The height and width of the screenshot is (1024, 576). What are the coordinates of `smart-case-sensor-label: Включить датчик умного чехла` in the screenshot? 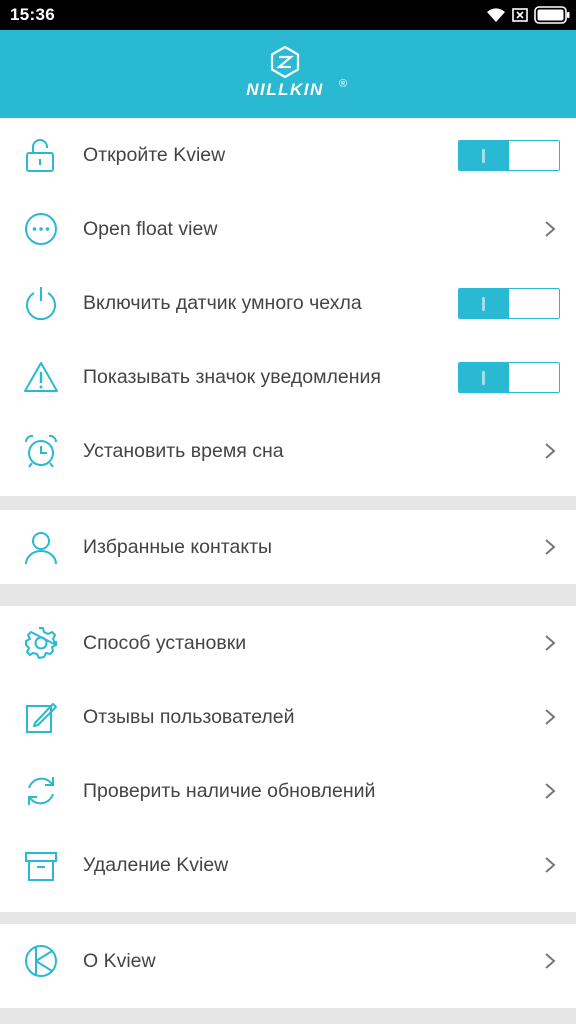 It's located at (222, 303).